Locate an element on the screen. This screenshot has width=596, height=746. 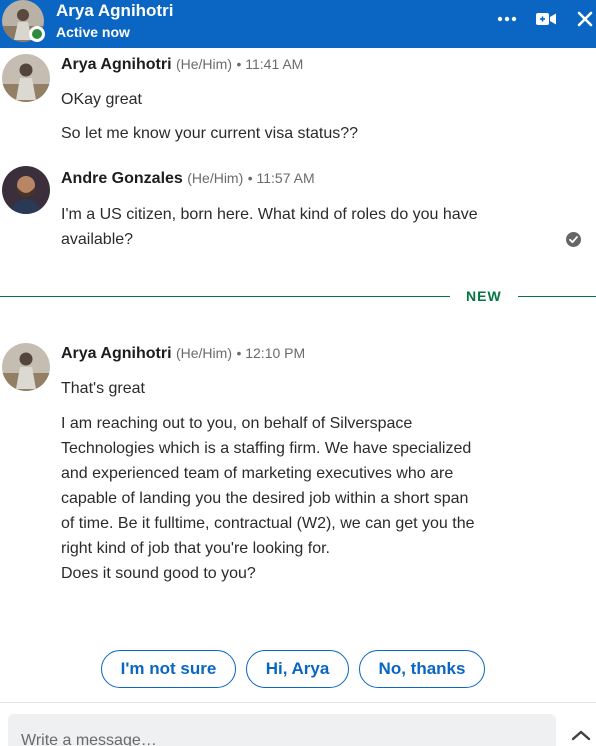
quick-reply-hi-arya: Hi, Arya is located at coordinates (297, 669).